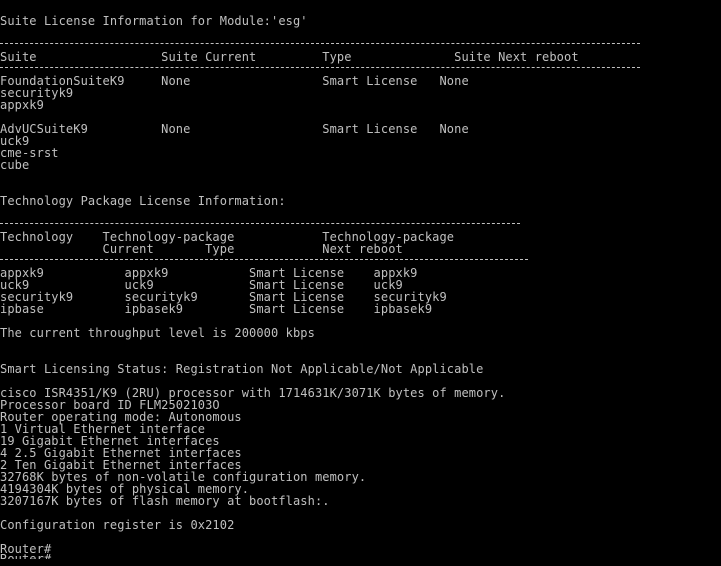 The image size is (721, 566). What do you see at coordinates (216, 309) in the screenshot?
I see `tech-row: ipbase ipbasek9 Smart License ipbasek9` at bounding box center [216, 309].